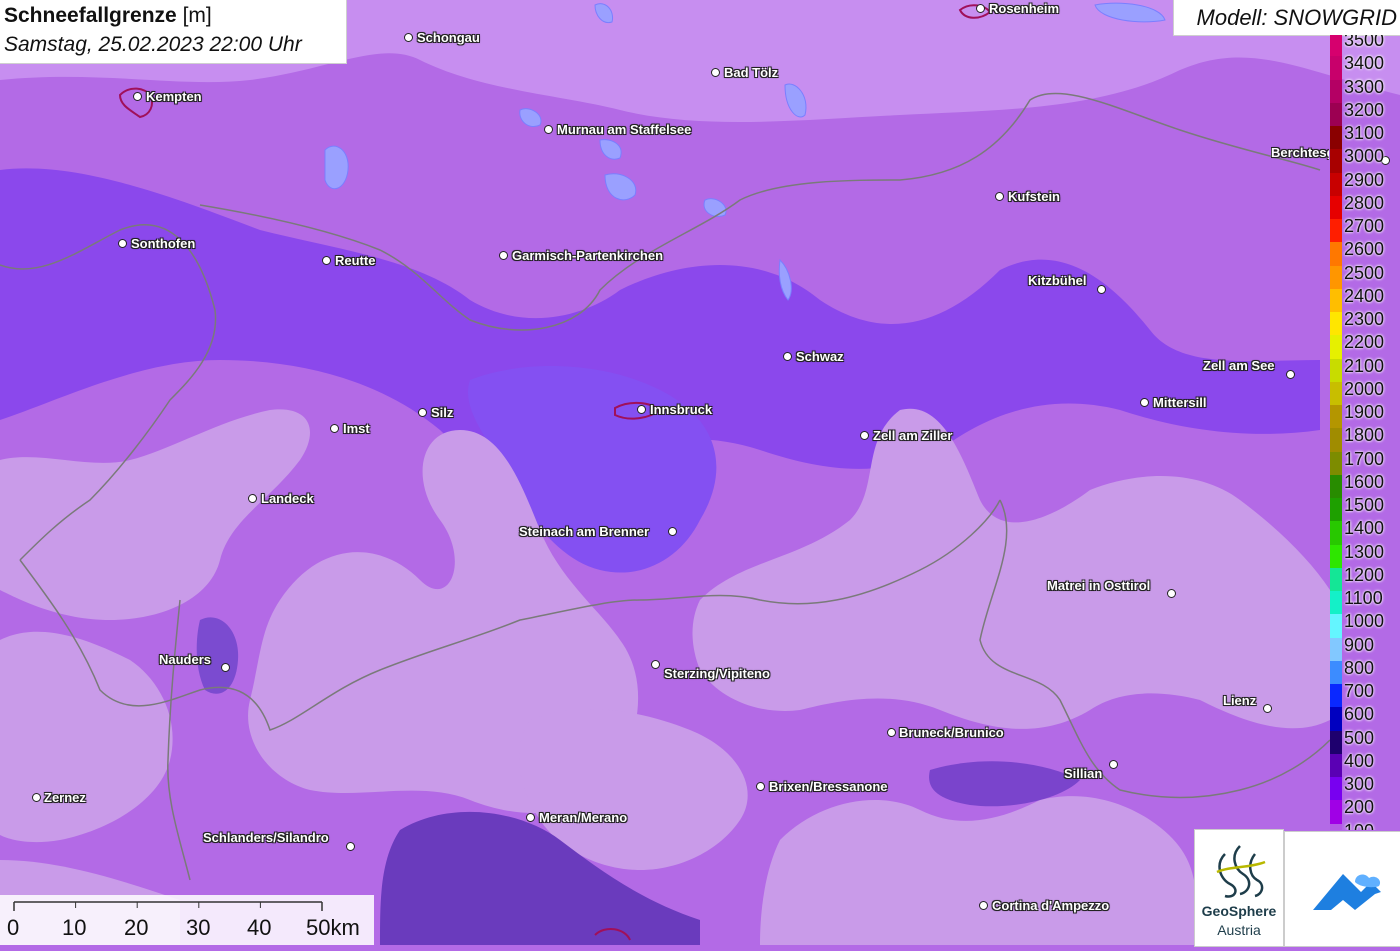 Image resolution: width=1400 pixels, height=951 pixels. I want to click on snowgrid-app-logo, so click(1342, 889).